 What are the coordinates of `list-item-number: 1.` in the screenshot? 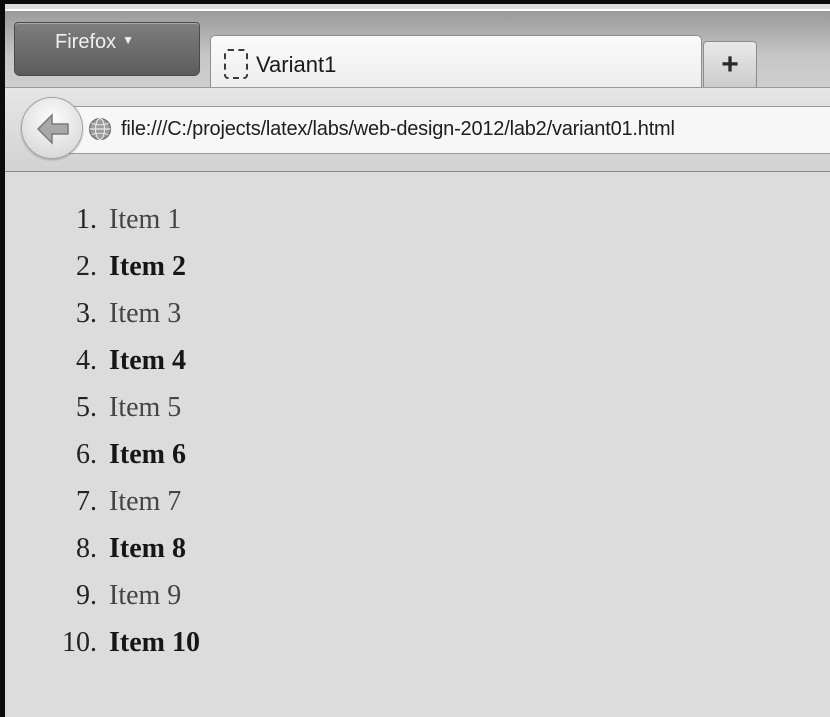 It's located at (86, 219).